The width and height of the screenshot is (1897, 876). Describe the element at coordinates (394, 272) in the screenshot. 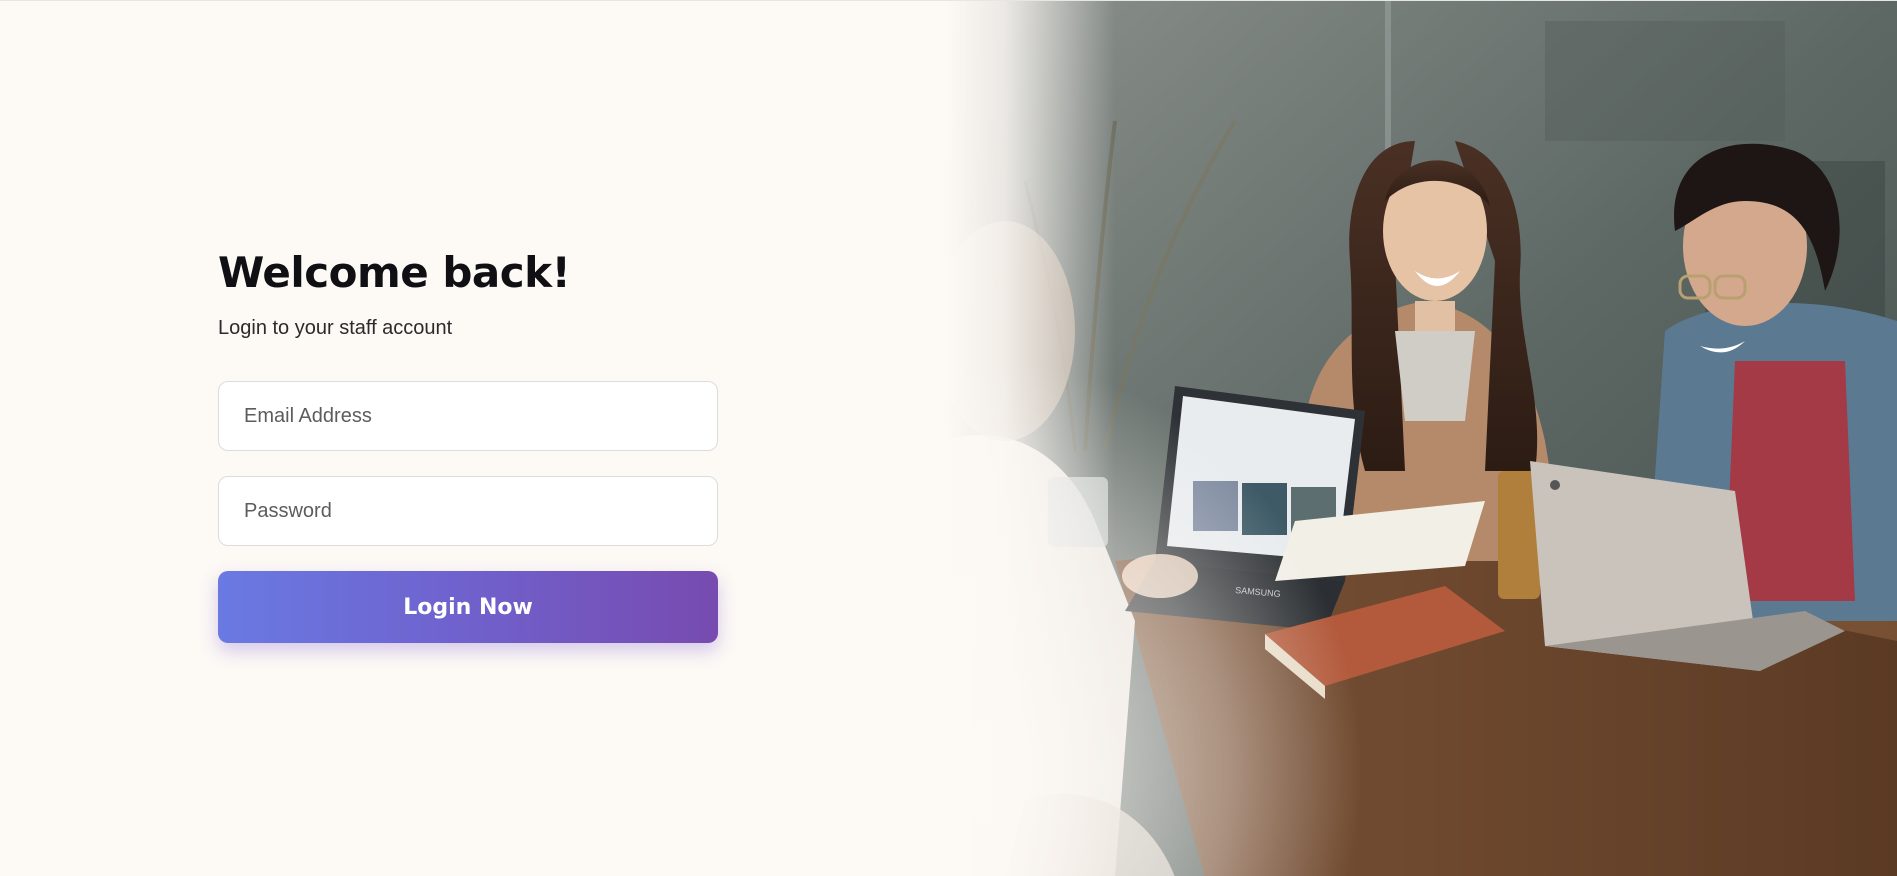

I see `page-title: Welcome back!` at that location.